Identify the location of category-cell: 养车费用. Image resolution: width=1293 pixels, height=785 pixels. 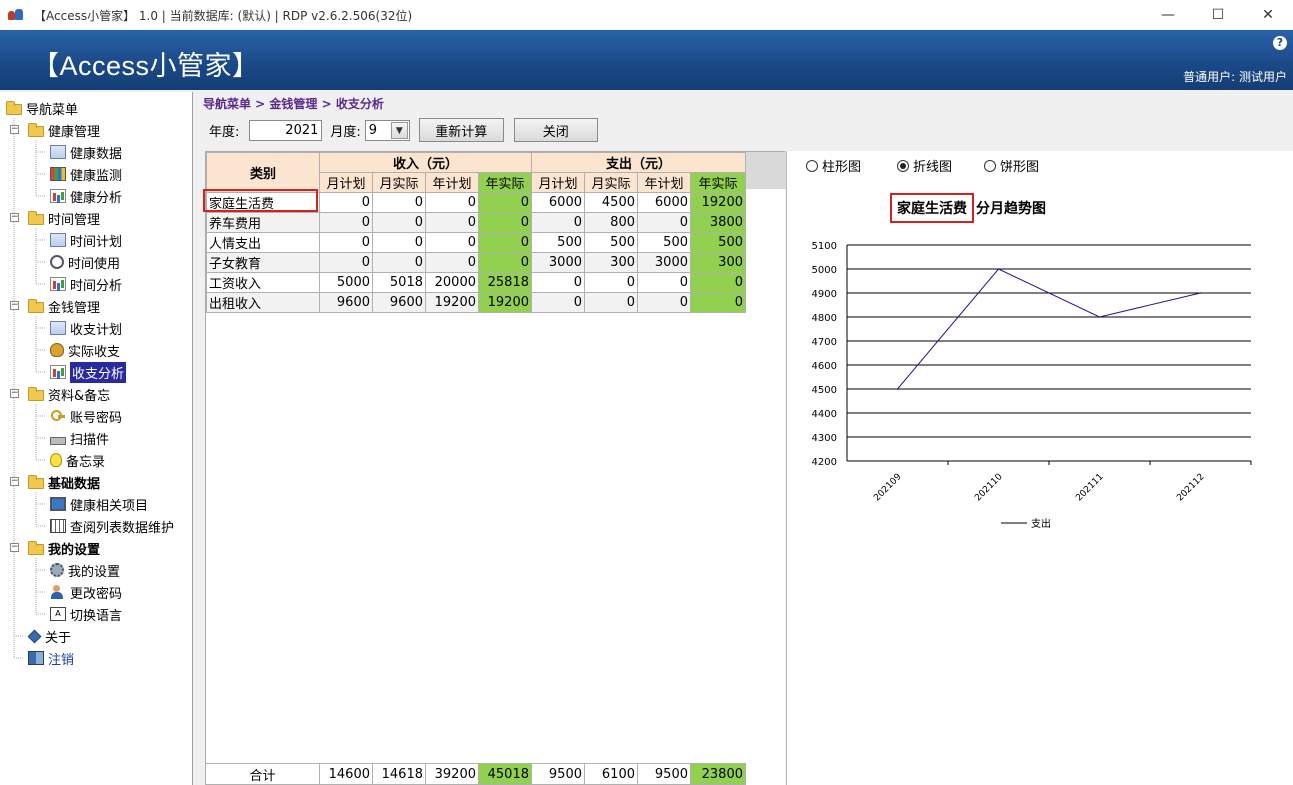
(263, 222).